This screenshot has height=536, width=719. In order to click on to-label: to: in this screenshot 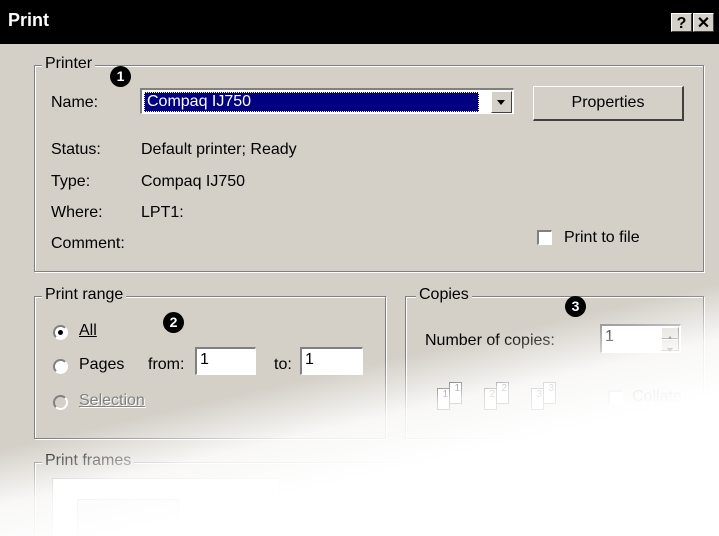, I will do `click(283, 364)`.